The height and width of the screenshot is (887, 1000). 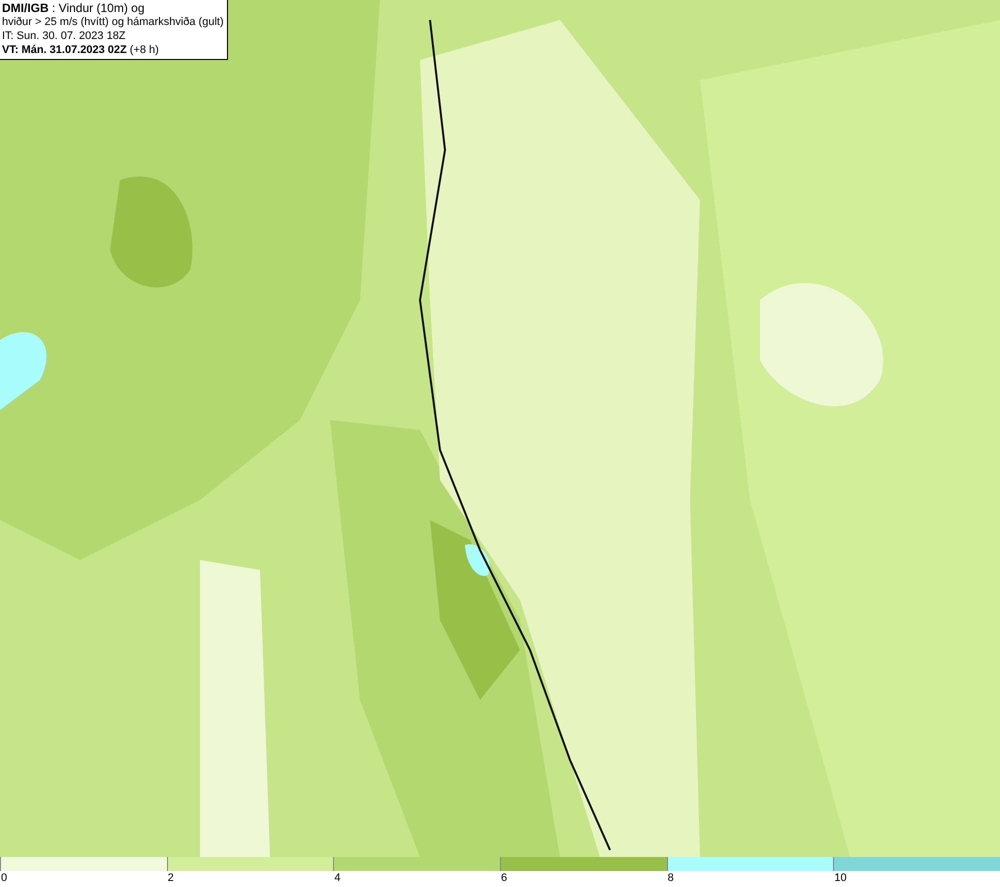 What do you see at coordinates (113, 22) in the screenshot?
I see `caption-line: hviður > 25 m/s (hvítt) og hámarkshviða (gult)` at bounding box center [113, 22].